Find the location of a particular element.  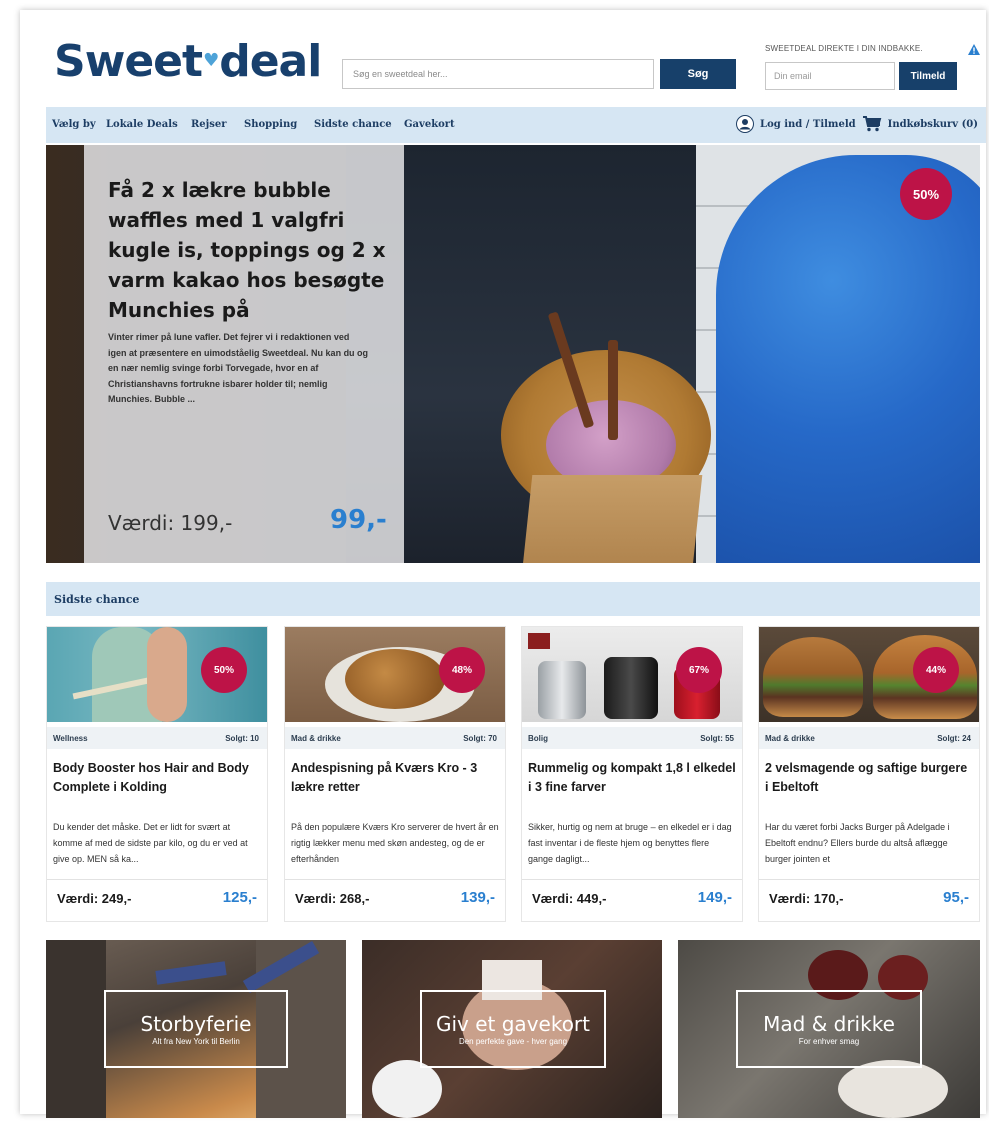

discount-badge: 67% is located at coordinates (699, 670).